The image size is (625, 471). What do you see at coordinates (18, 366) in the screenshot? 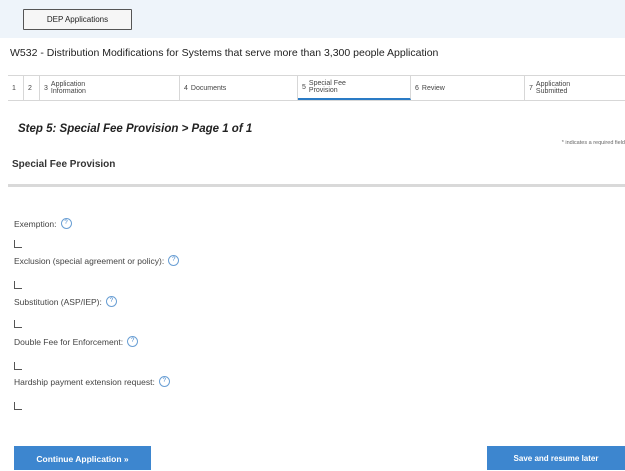
I see `double-fee-checkbox` at bounding box center [18, 366].